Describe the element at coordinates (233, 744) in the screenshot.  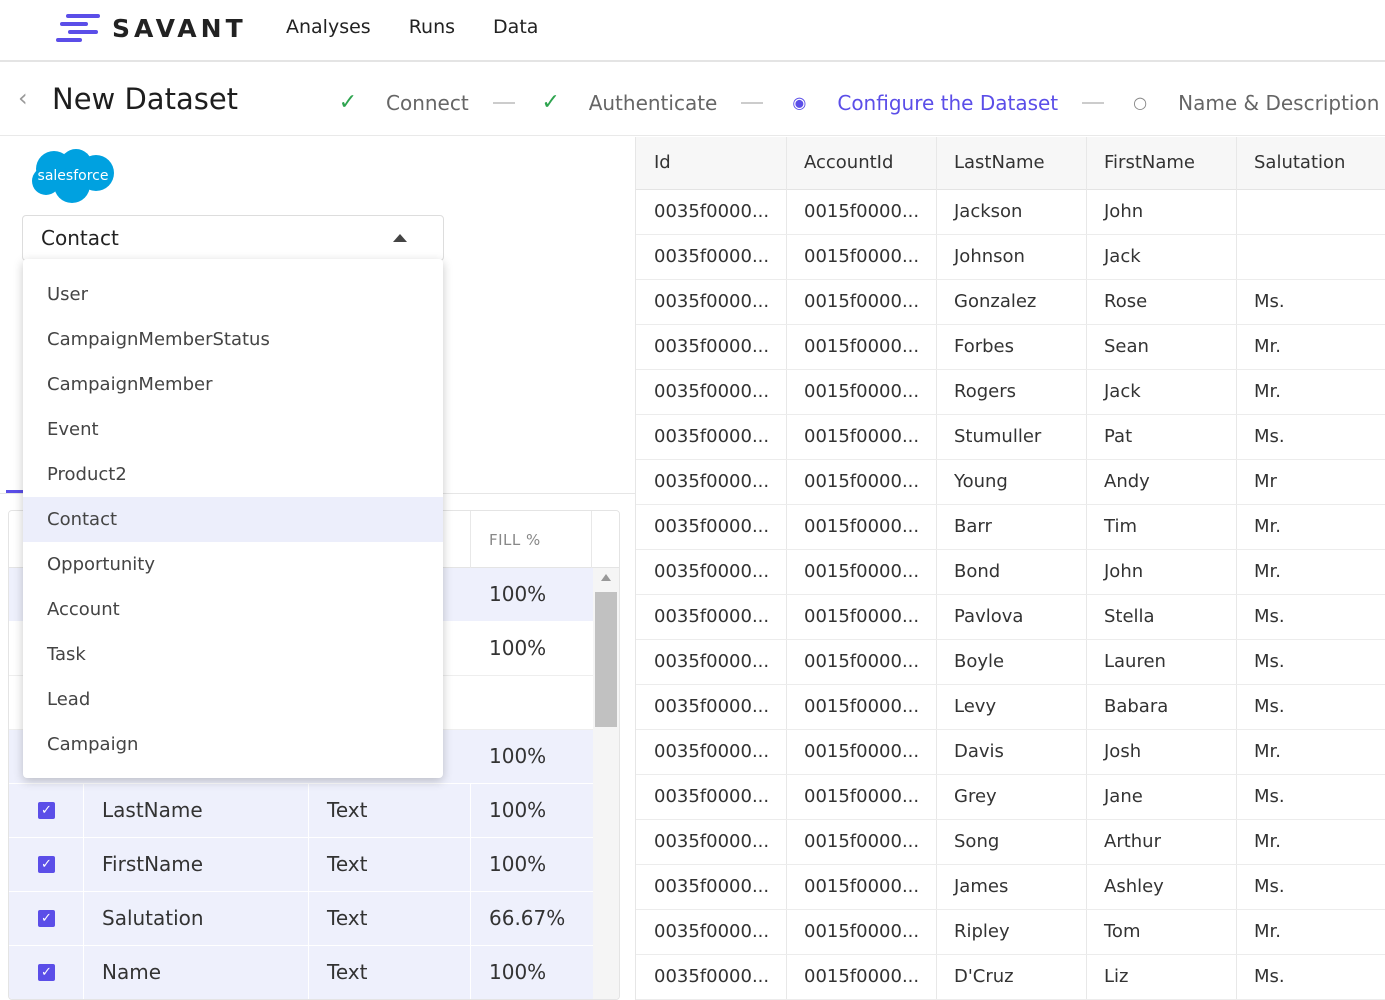
I see `dropdown-option: Campaign` at that location.